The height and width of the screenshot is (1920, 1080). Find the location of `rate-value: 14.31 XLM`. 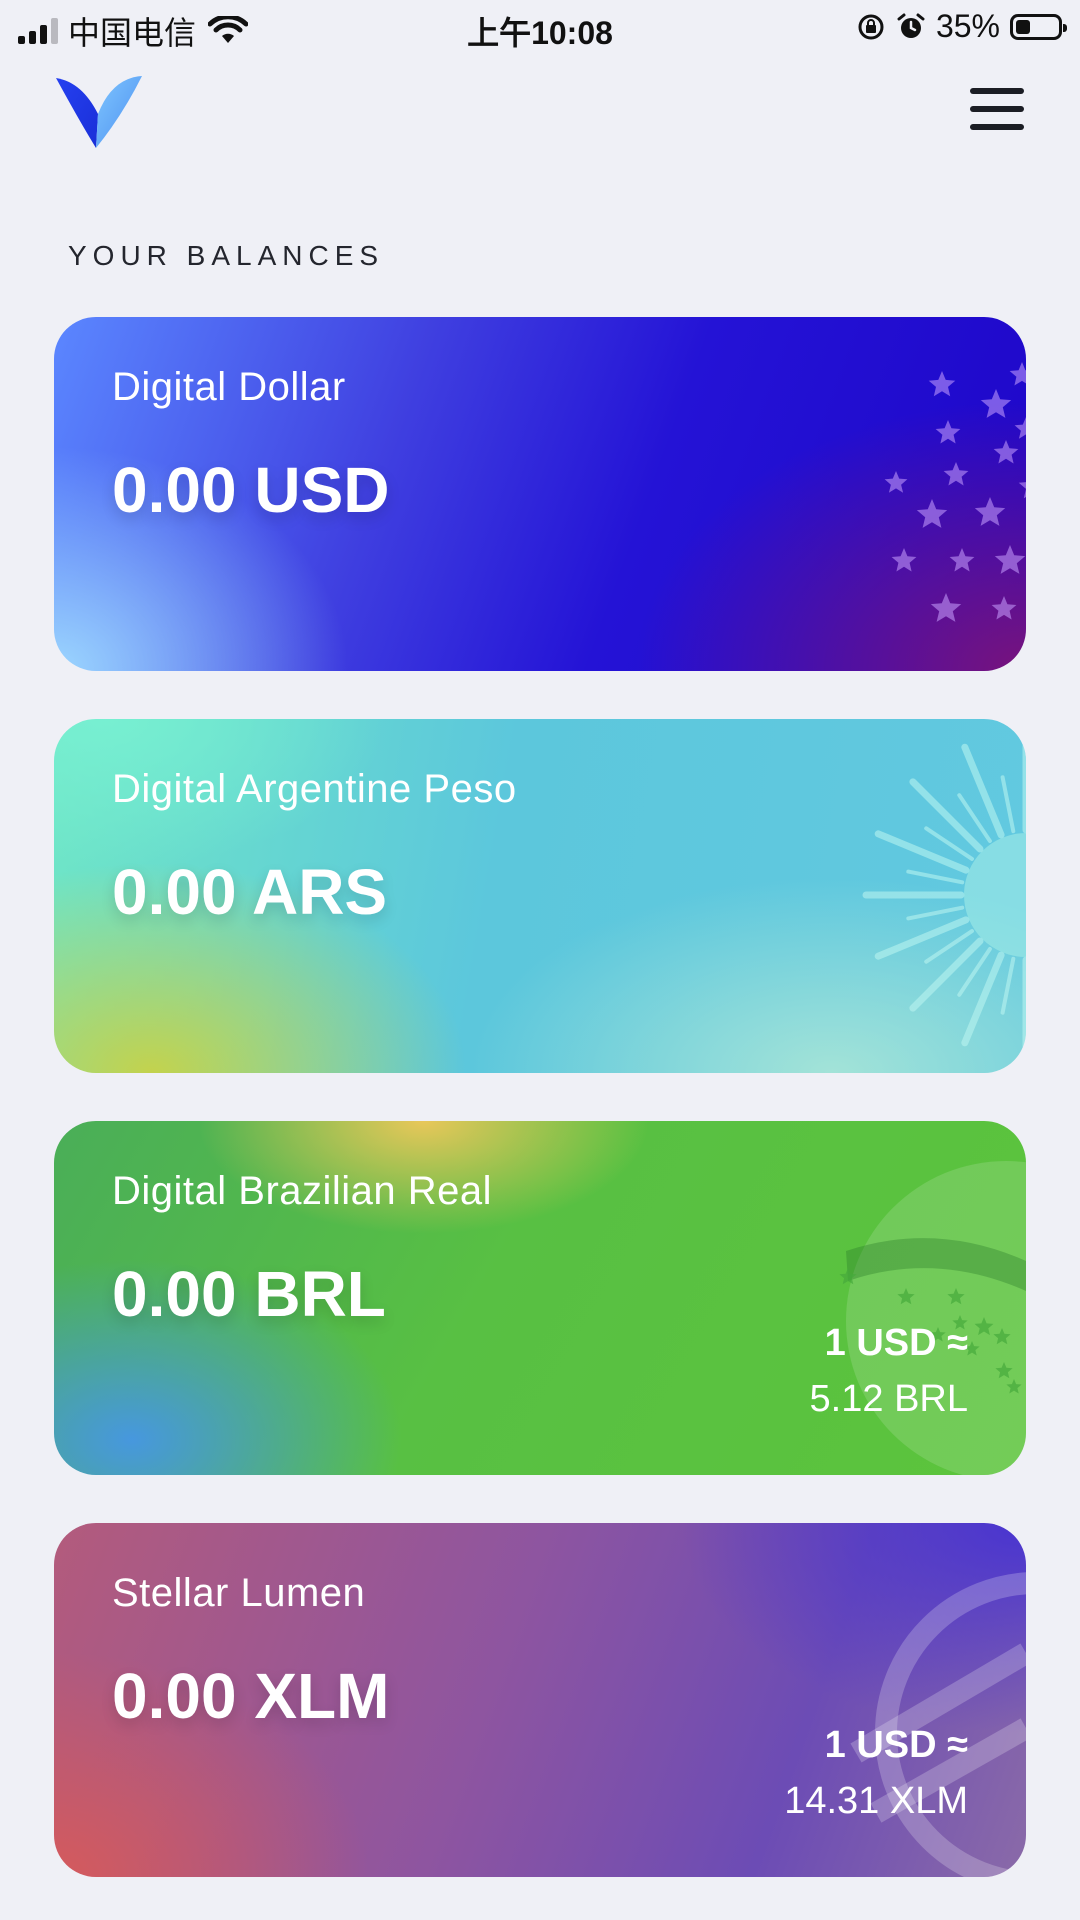

rate-value: 14.31 XLM is located at coordinates (876, 1801).